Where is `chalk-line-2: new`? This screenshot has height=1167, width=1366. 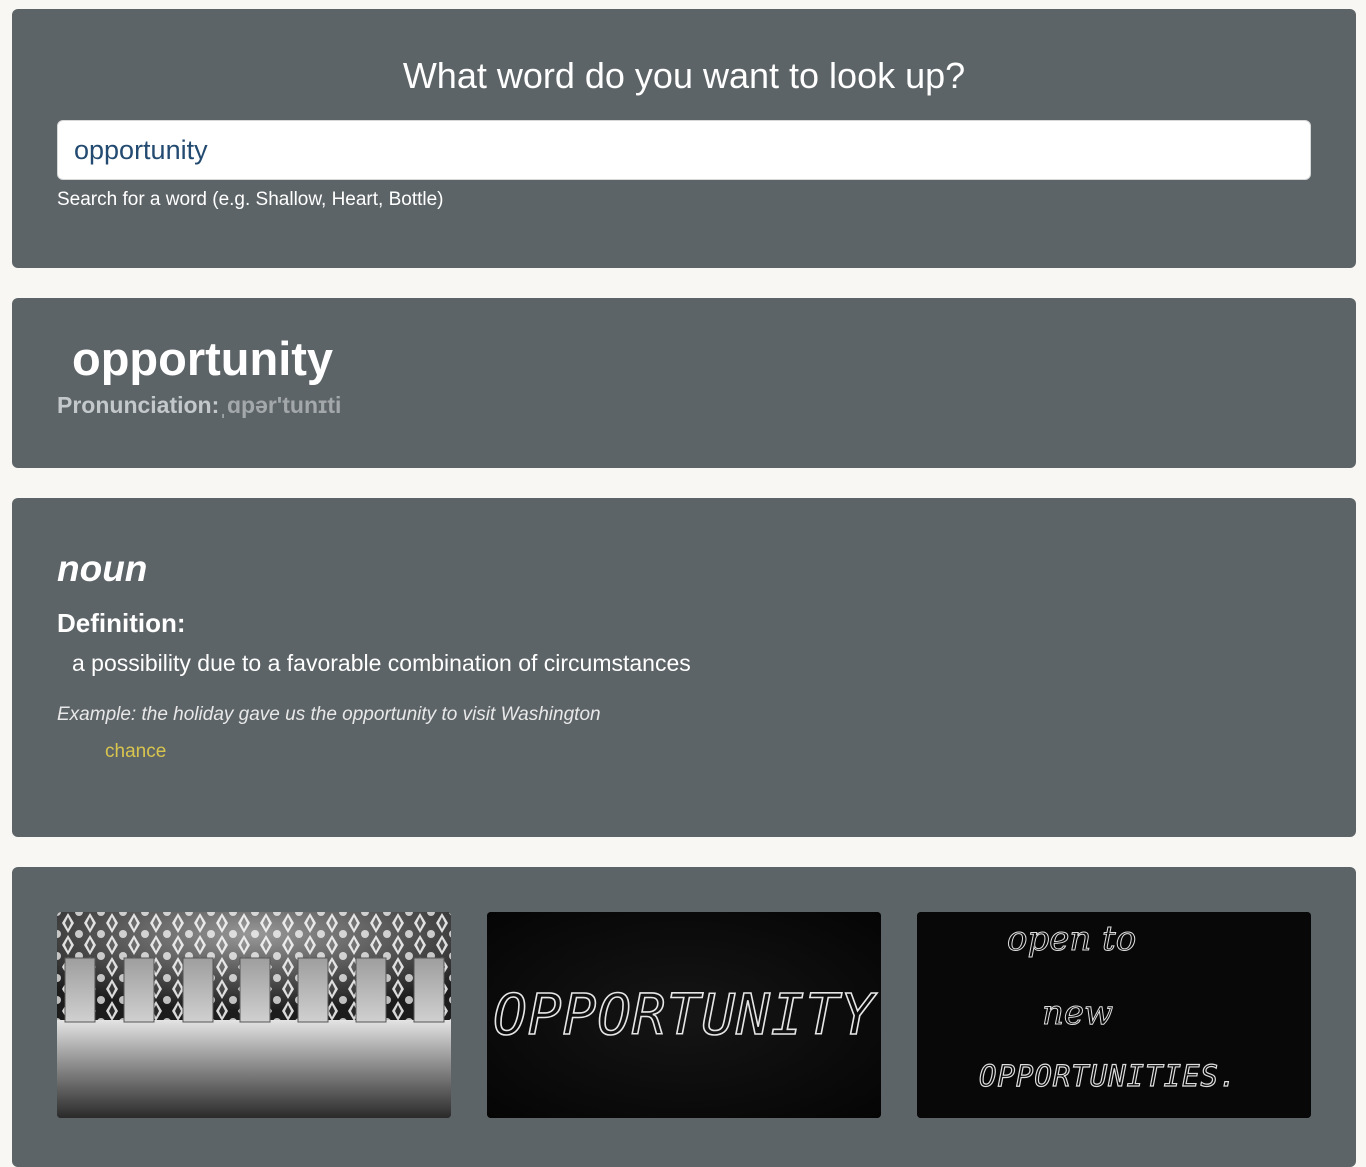 chalk-line-2: new is located at coordinates (1077, 1013).